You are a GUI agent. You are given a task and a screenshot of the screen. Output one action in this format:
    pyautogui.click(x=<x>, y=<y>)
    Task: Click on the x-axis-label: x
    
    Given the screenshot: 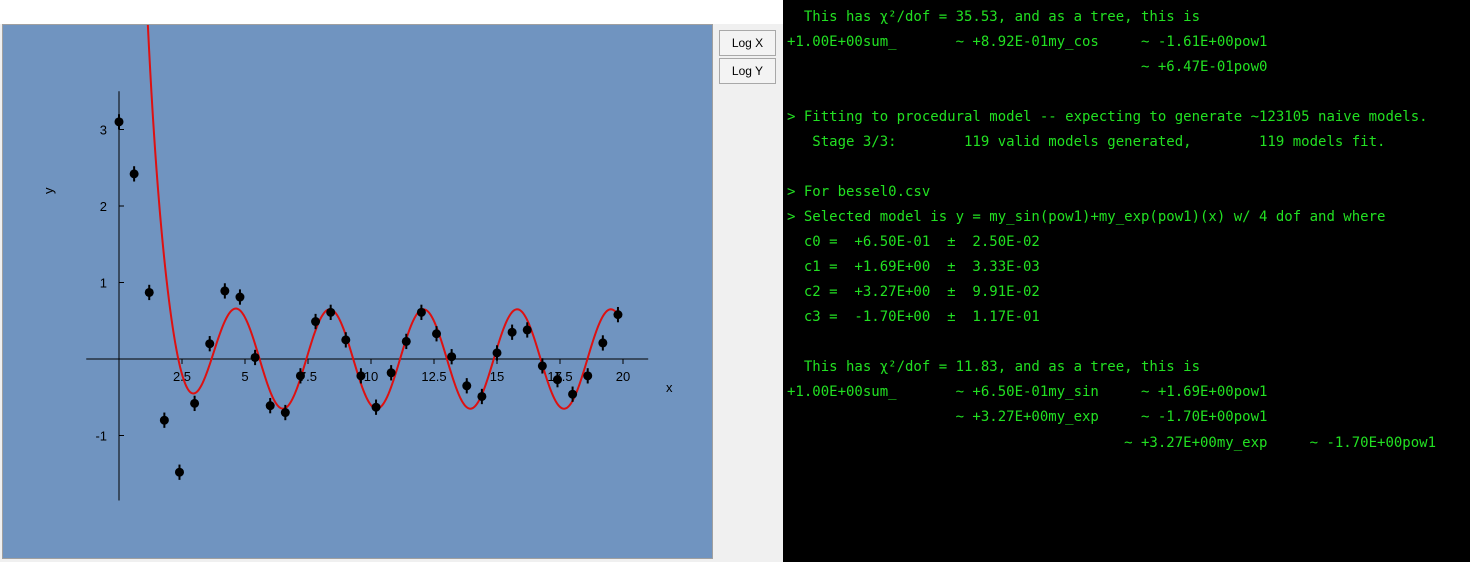 What is the action you would take?
    pyautogui.click(x=669, y=387)
    